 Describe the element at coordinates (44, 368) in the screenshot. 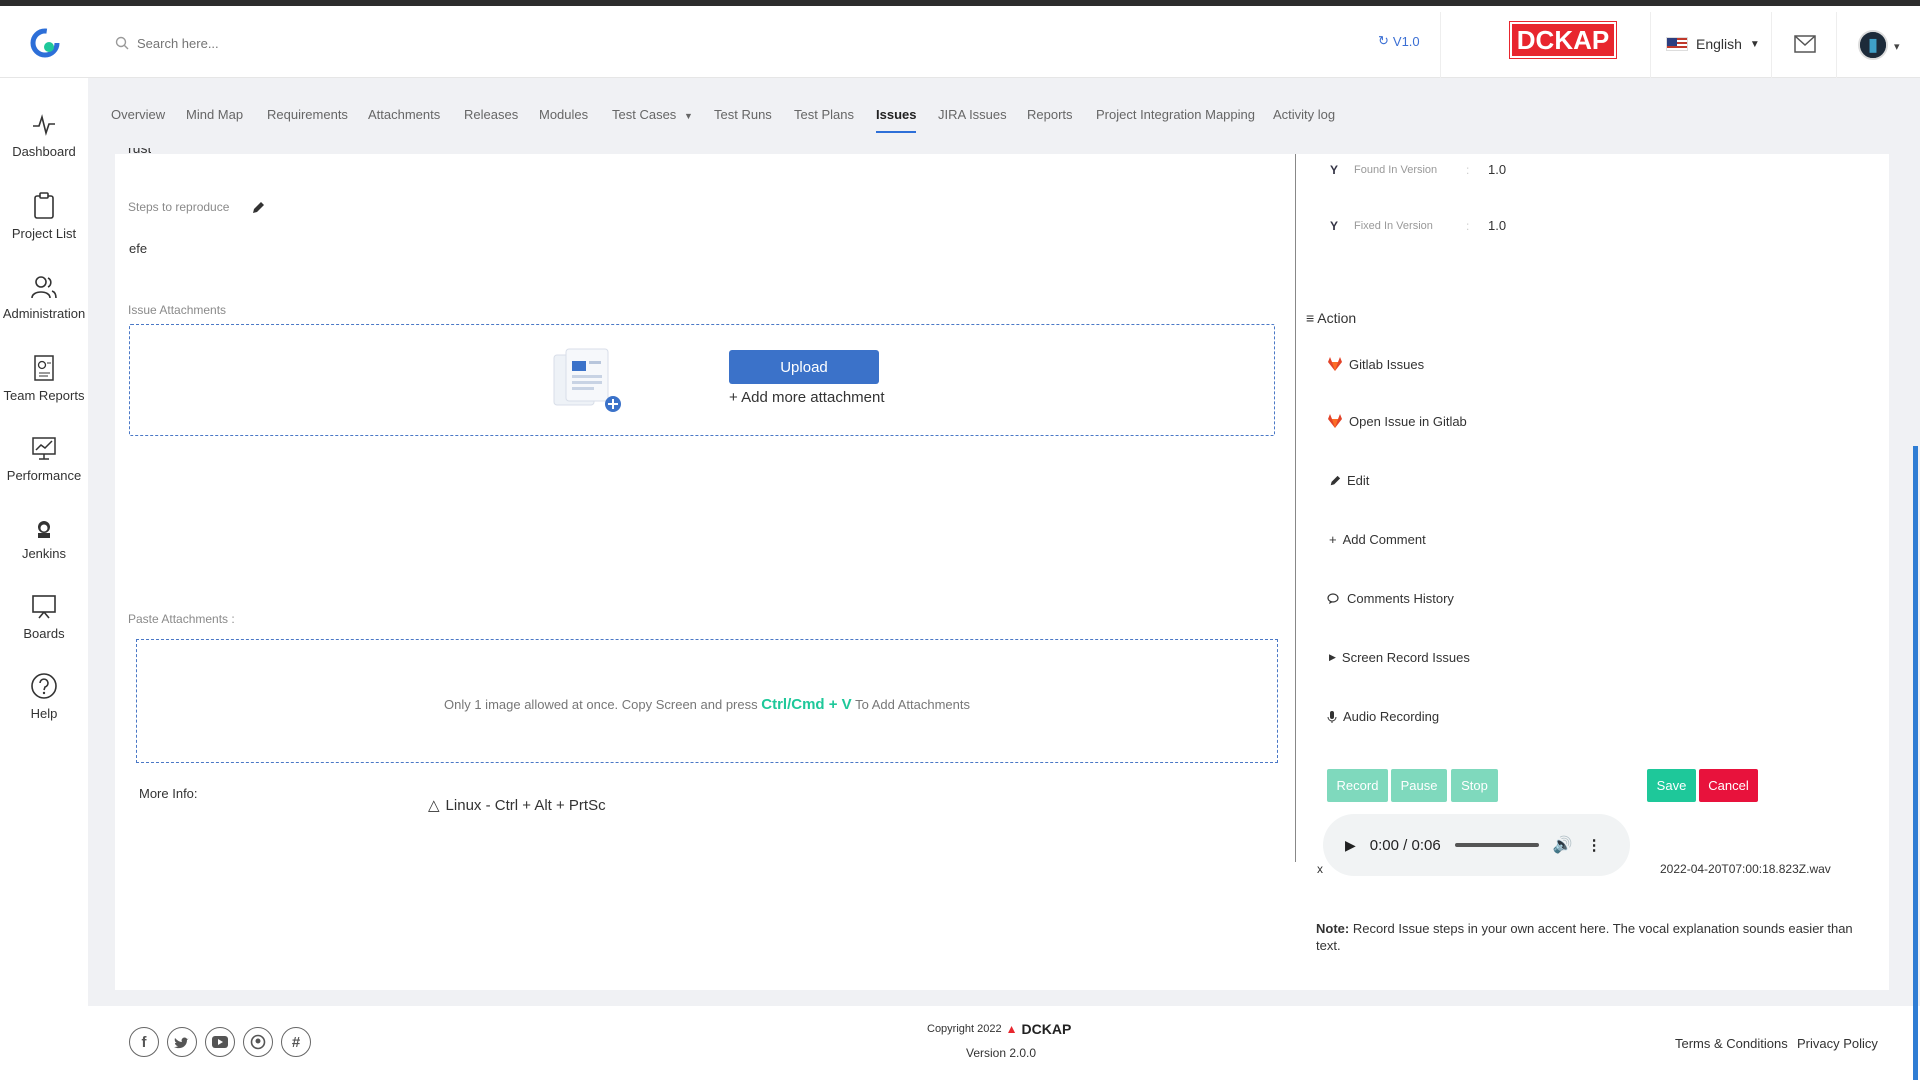

I see `report-icon` at that location.